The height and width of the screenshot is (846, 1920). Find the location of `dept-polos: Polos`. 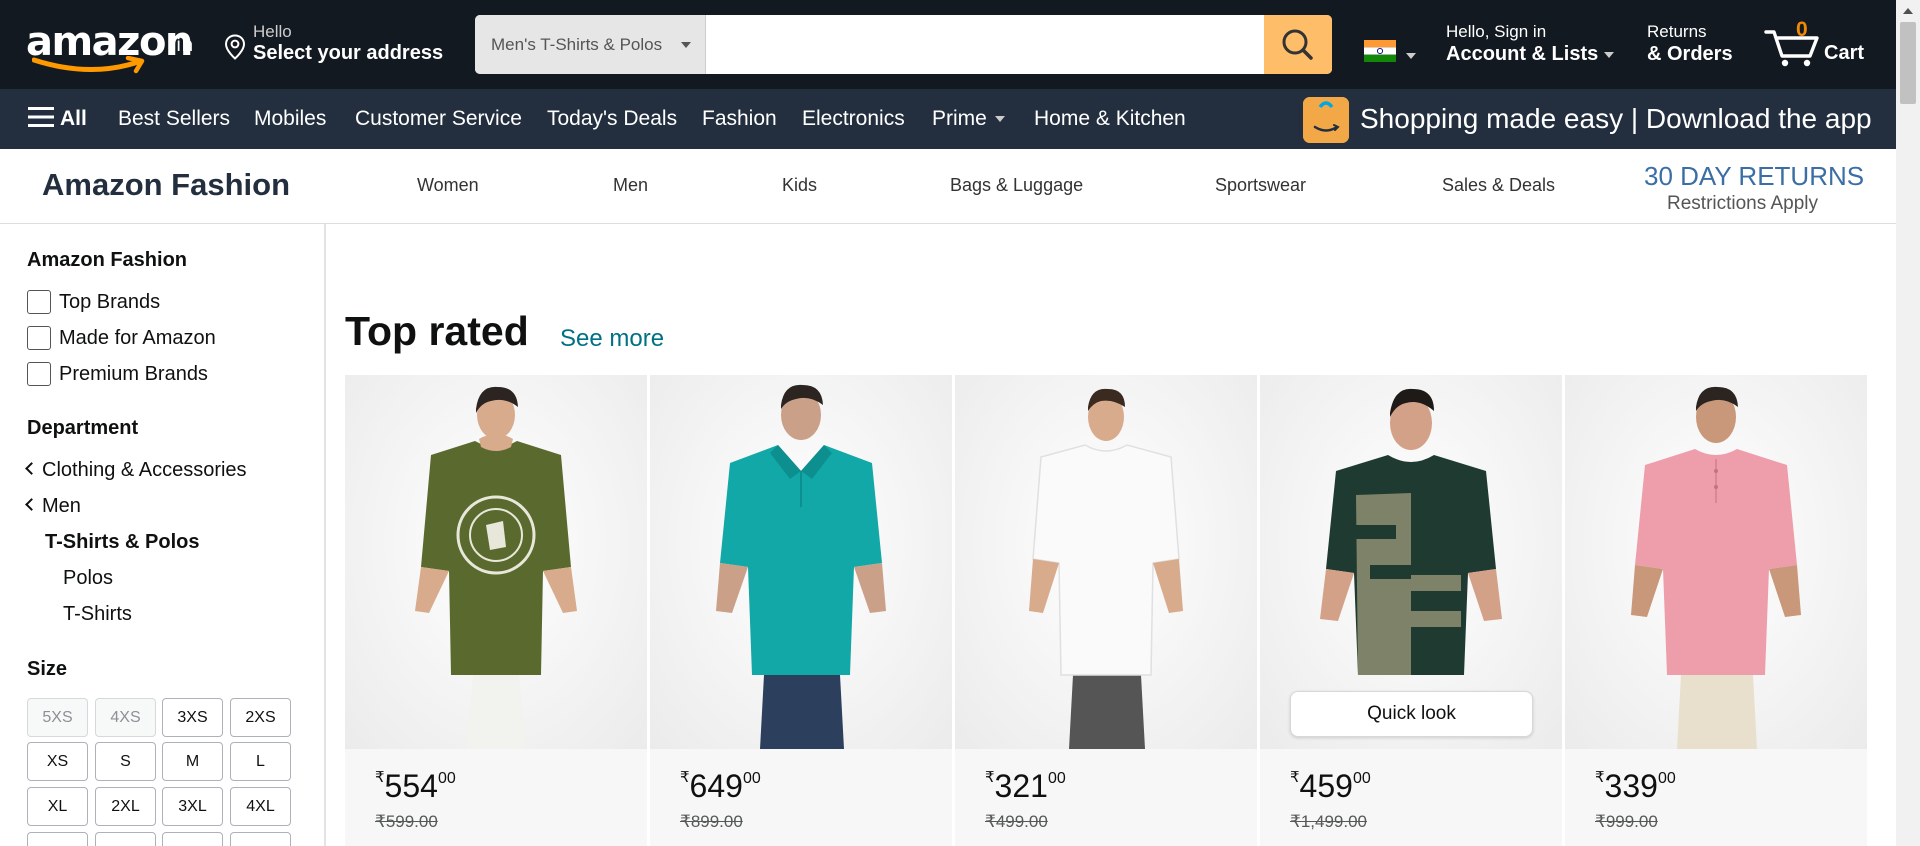

dept-polos: Polos is located at coordinates (88, 578).